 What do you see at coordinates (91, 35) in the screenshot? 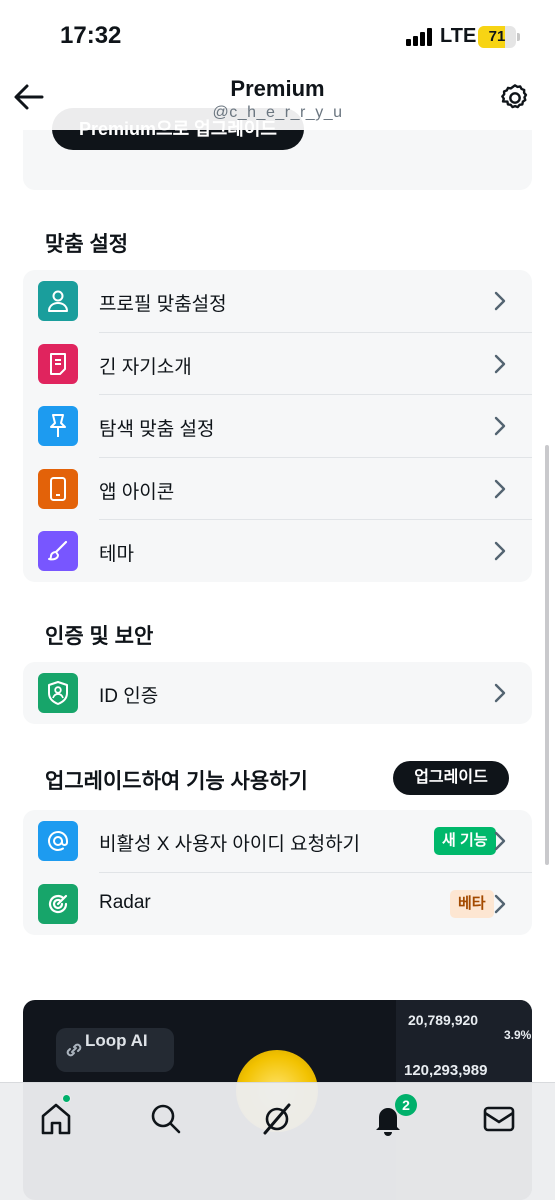
I see `clock: 17:32` at bounding box center [91, 35].